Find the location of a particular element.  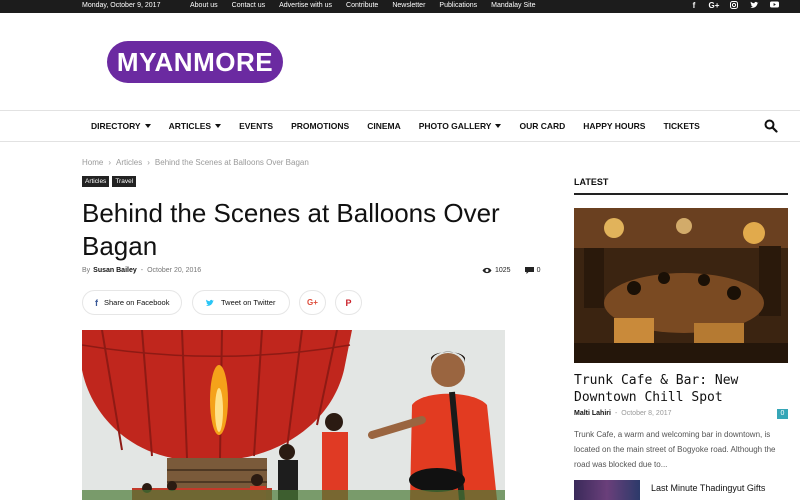

share-pinterest-button: P is located at coordinates (348, 302).